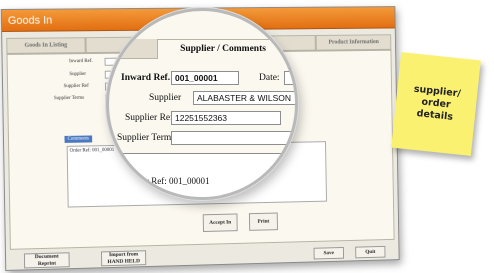 The width and height of the screenshot is (494, 273). What do you see at coordinates (92, 150) in the screenshot?
I see `comments-text: Order Ref: 001_00001` at bounding box center [92, 150].